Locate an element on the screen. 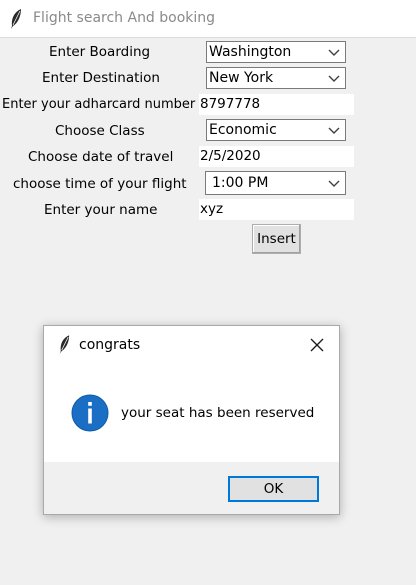 This screenshot has height=585, width=416. class-combobox: Economic is located at coordinates (276, 130).